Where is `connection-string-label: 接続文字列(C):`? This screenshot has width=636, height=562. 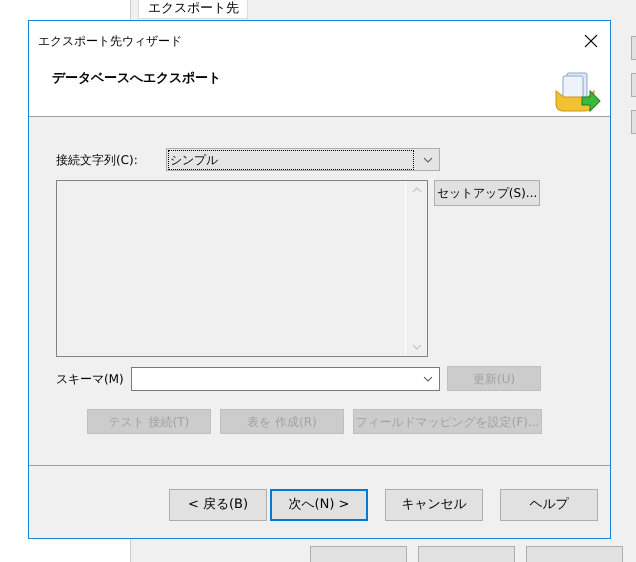
connection-string-label: 接続文字列(C): is located at coordinates (97, 160).